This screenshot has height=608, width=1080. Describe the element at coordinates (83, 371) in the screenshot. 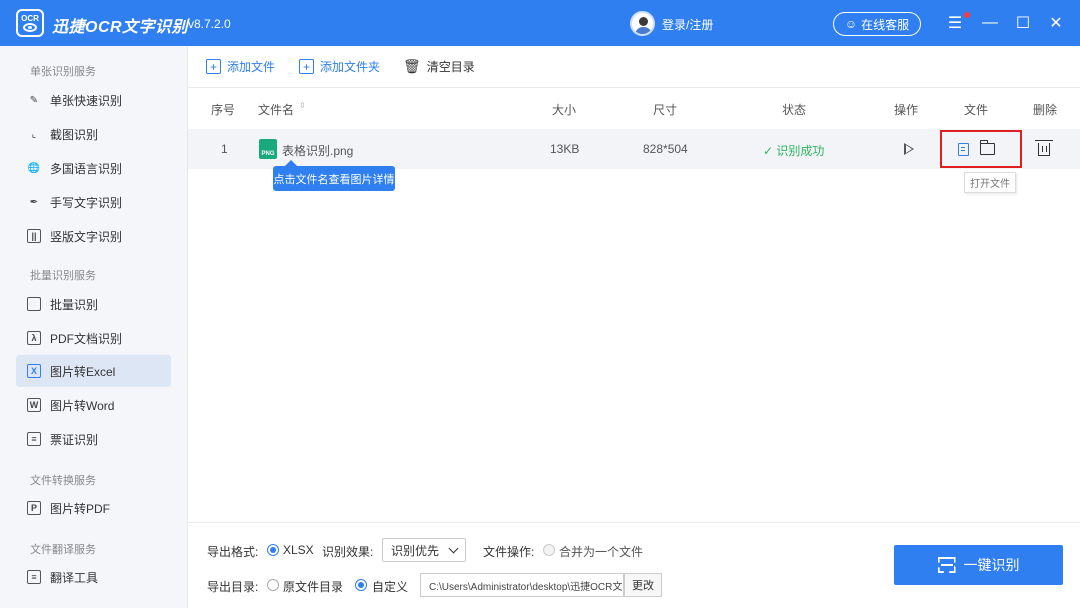

I see `sidebar-item-label: 图片转Excel` at that location.